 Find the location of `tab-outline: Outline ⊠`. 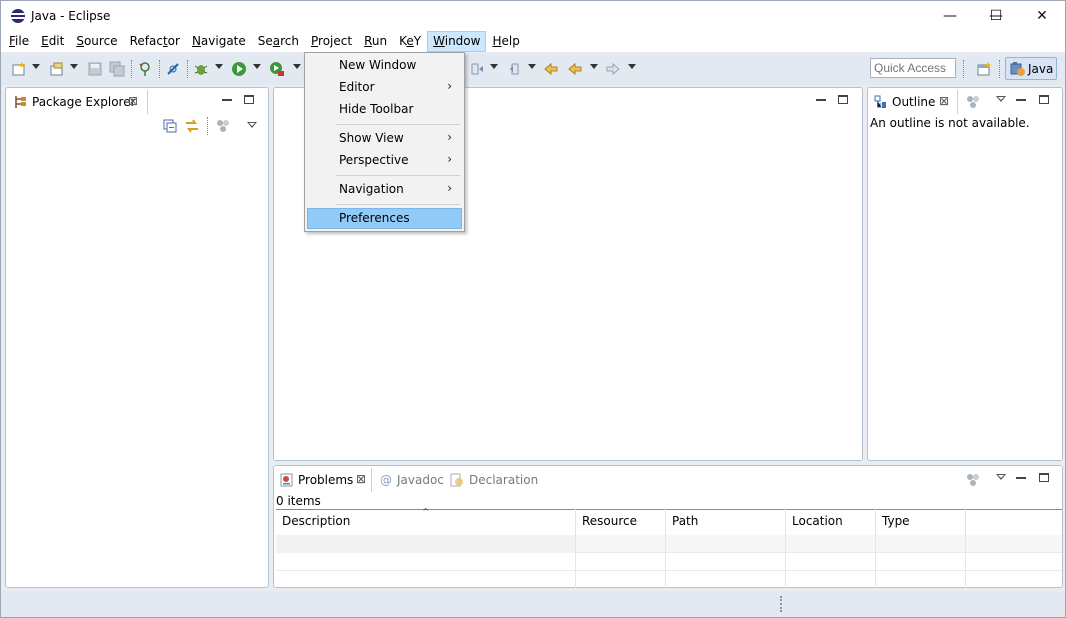

tab-outline: Outline ⊠ is located at coordinates (914, 102).